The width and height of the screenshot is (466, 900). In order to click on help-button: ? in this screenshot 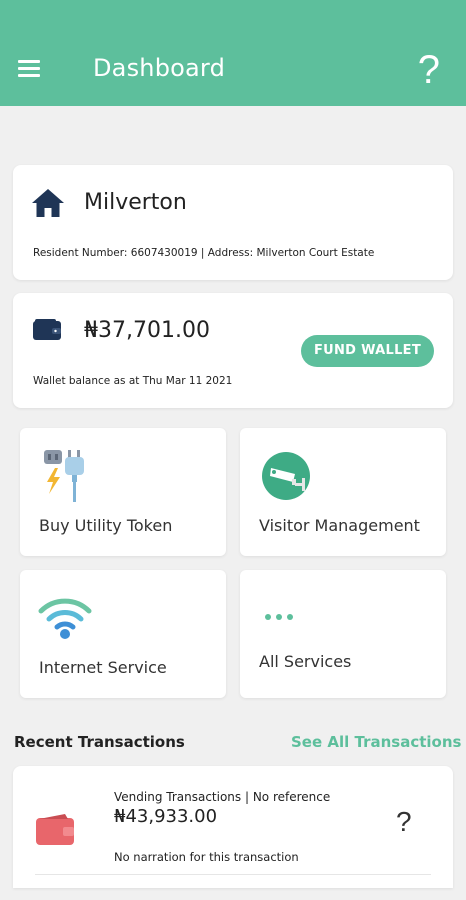, I will do `click(429, 70)`.